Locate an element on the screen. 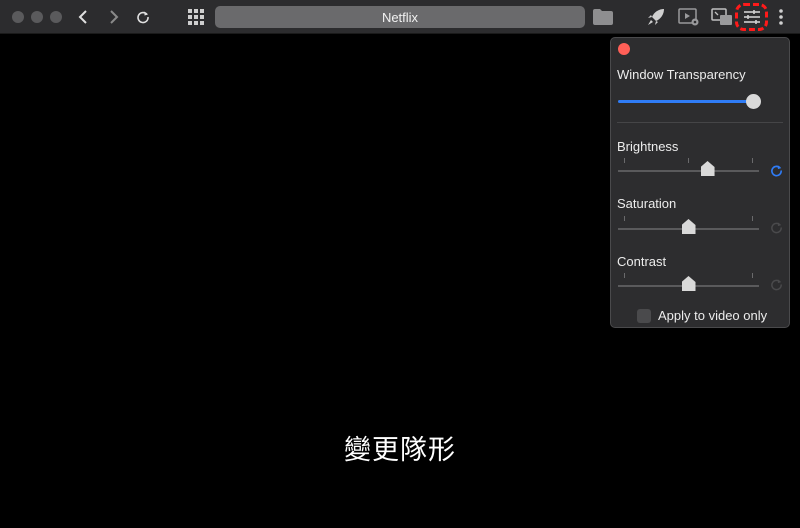 The width and height of the screenshot is (800, 528). panel-close-button is located at coordinates (624, 49).